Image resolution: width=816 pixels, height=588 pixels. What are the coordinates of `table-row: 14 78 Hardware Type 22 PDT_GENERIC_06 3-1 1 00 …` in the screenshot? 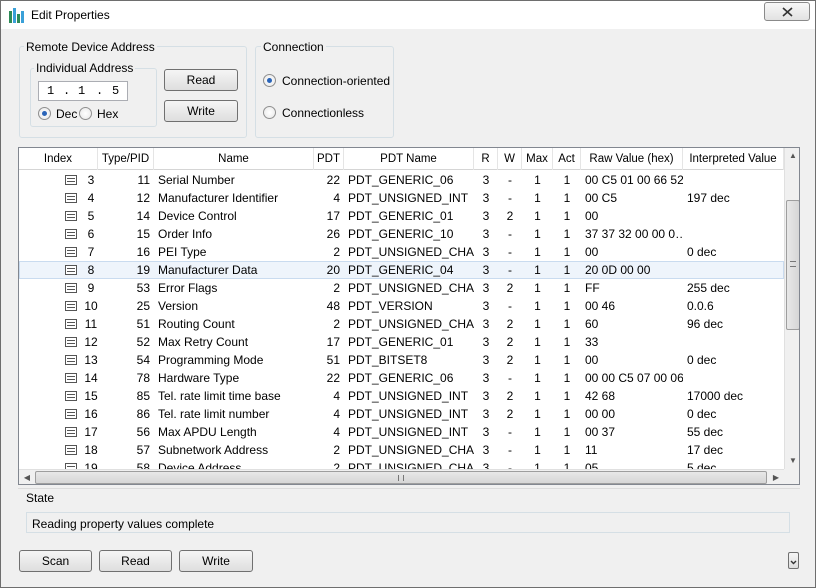 It's located at (401, 378).